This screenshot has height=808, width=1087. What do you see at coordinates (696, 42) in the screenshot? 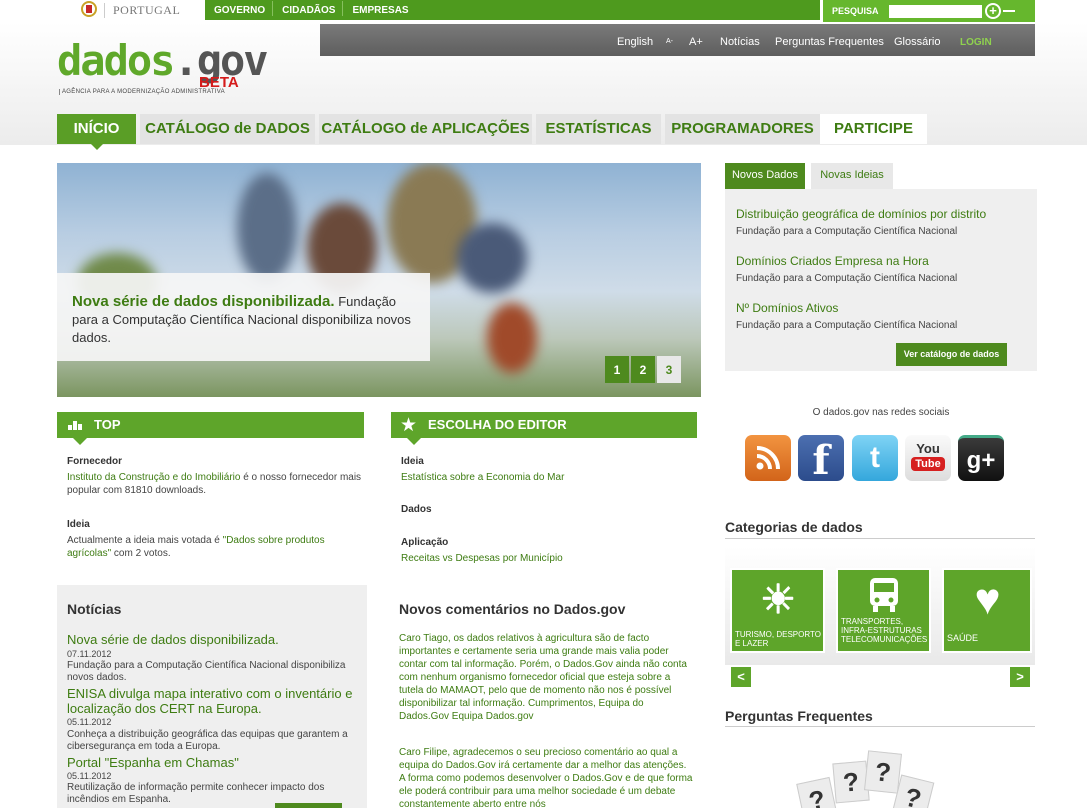
I see `font-increase-button: A+` at bounding box center [696, 42].